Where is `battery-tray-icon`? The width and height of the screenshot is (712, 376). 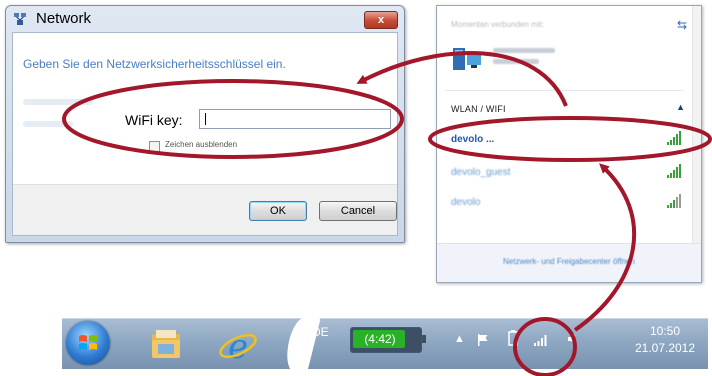
battery-tray-icon is located at coordinates (513, 338).